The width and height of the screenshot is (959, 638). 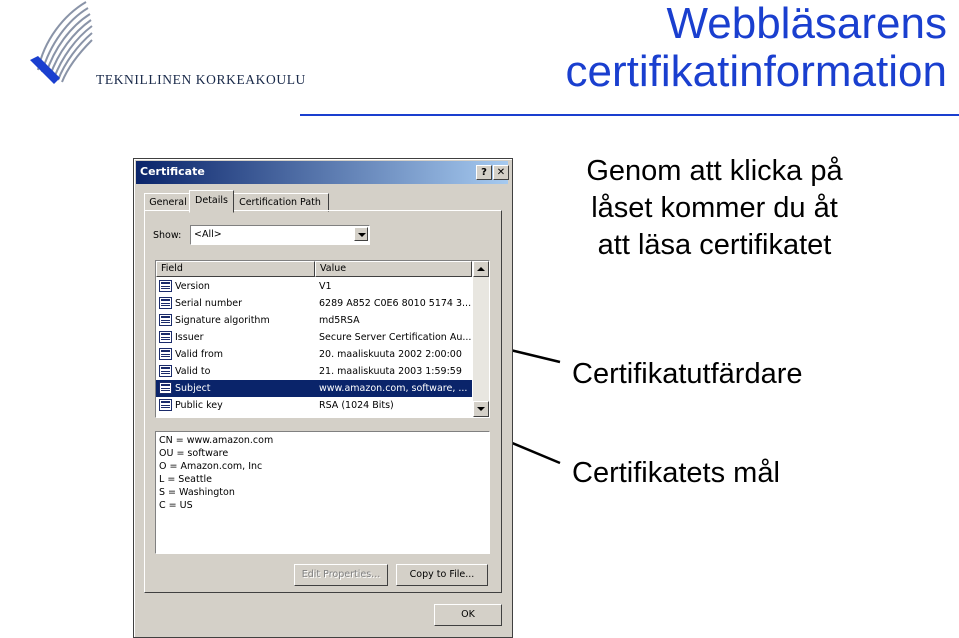 What do you see at coordinates (361, 234) in the screenshot?
I see `chevron-down-icon` at bounding box center [361, 234].